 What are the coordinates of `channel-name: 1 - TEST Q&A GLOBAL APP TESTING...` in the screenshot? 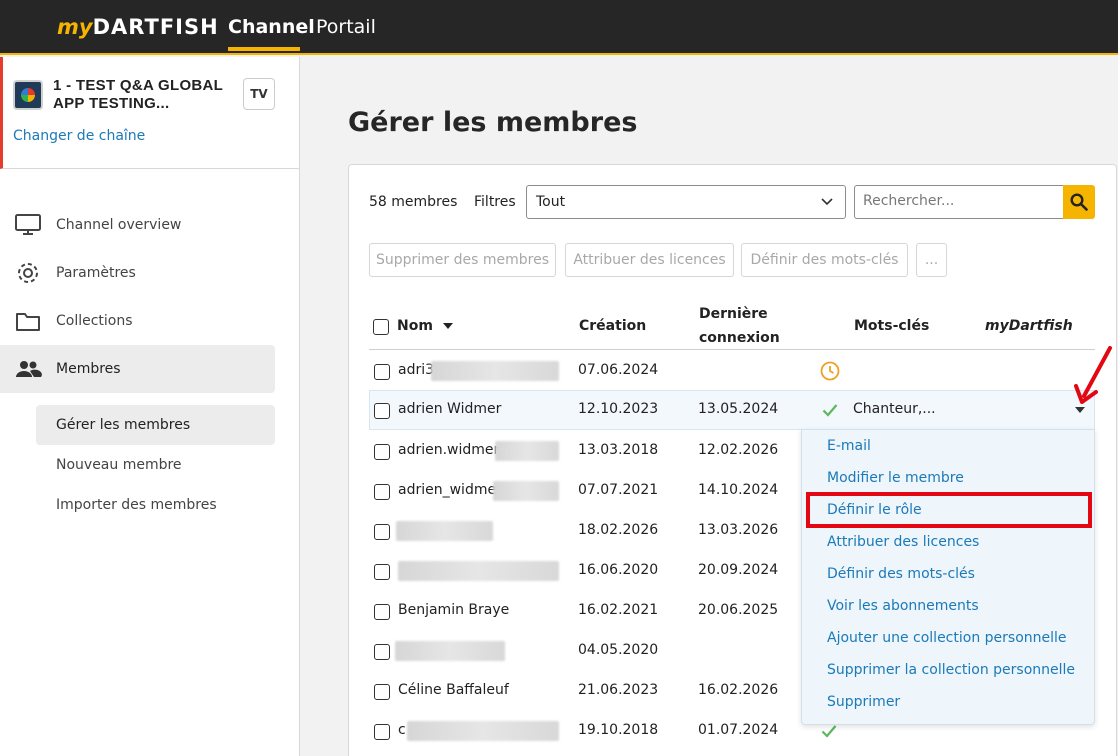 It's located at (138, 94).